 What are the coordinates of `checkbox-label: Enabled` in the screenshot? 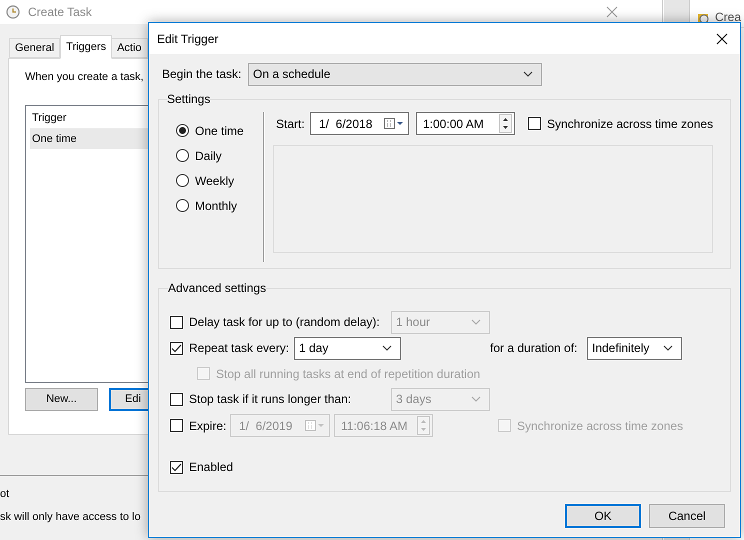 It's located at (211, 467).